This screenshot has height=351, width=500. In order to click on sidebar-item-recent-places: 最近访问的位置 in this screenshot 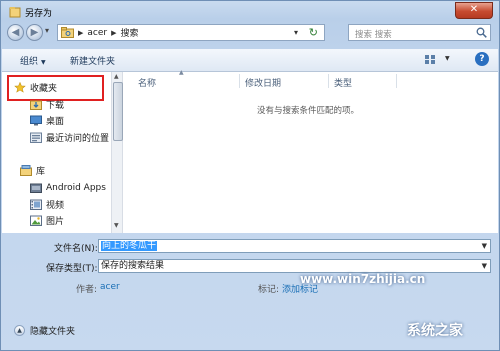, I will do `click(69, 137)`.